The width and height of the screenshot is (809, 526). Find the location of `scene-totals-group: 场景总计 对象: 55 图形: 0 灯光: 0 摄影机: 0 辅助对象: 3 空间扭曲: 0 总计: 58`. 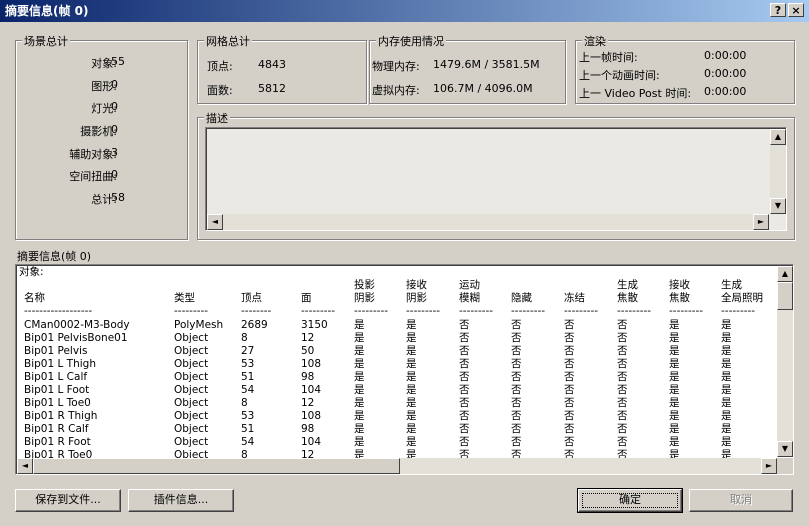

scene-totals-group: 场景总计 对象: 55 图形: 0 灯光: 0 摄影机: 0 辅助对象: 3 空间扭曲: 0 总计: 58 is located at coordinates (101, 136).